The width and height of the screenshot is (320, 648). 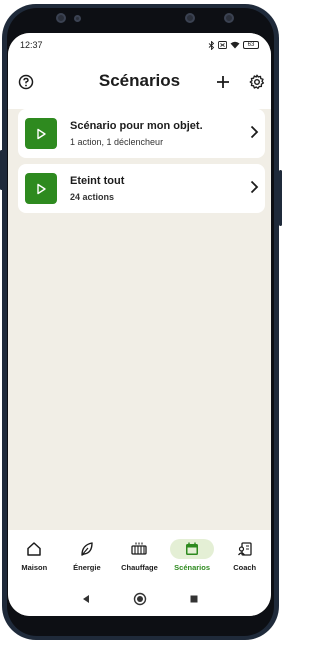 What do you see at coordinates (31, 45) in the screenshot?
I see `status-time: 12:37` at bounding box center [31, 45].